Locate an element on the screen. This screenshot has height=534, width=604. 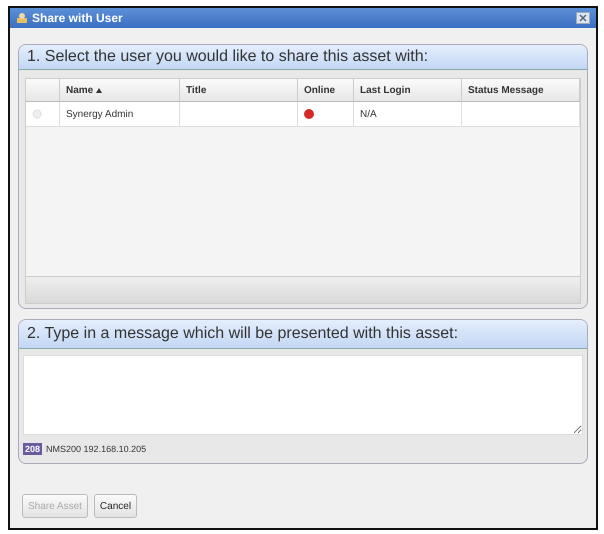
table-cell: N/A is located at coordinates (408, 114).